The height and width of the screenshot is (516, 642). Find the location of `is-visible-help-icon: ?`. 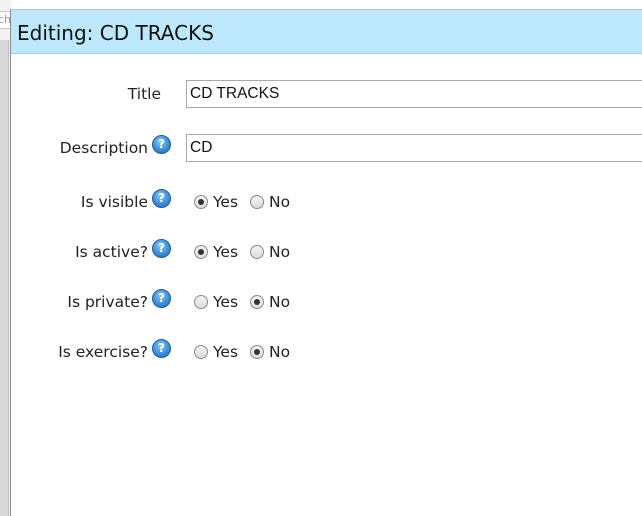

is-visible-help-icon: ? is located at coordinates (161, 198).